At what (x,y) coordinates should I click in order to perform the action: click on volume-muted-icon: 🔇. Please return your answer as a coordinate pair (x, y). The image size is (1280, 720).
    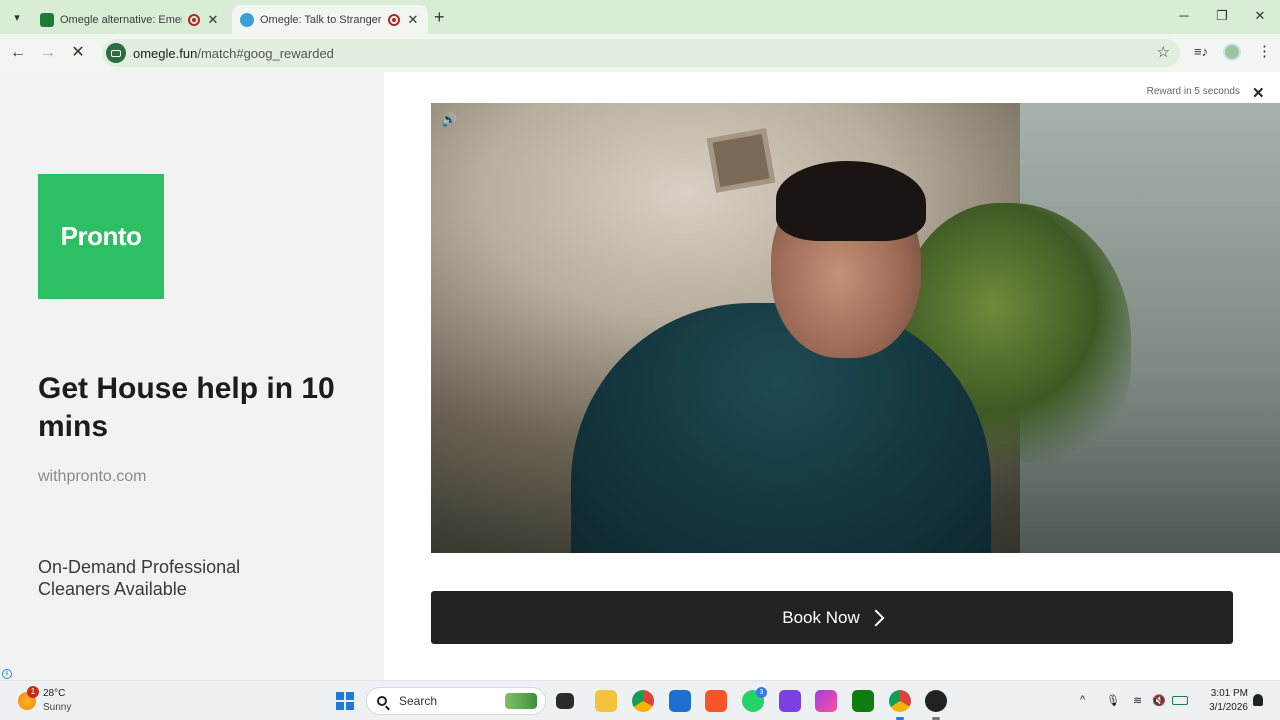
    Looking at the image, I should click on (1159, 700).